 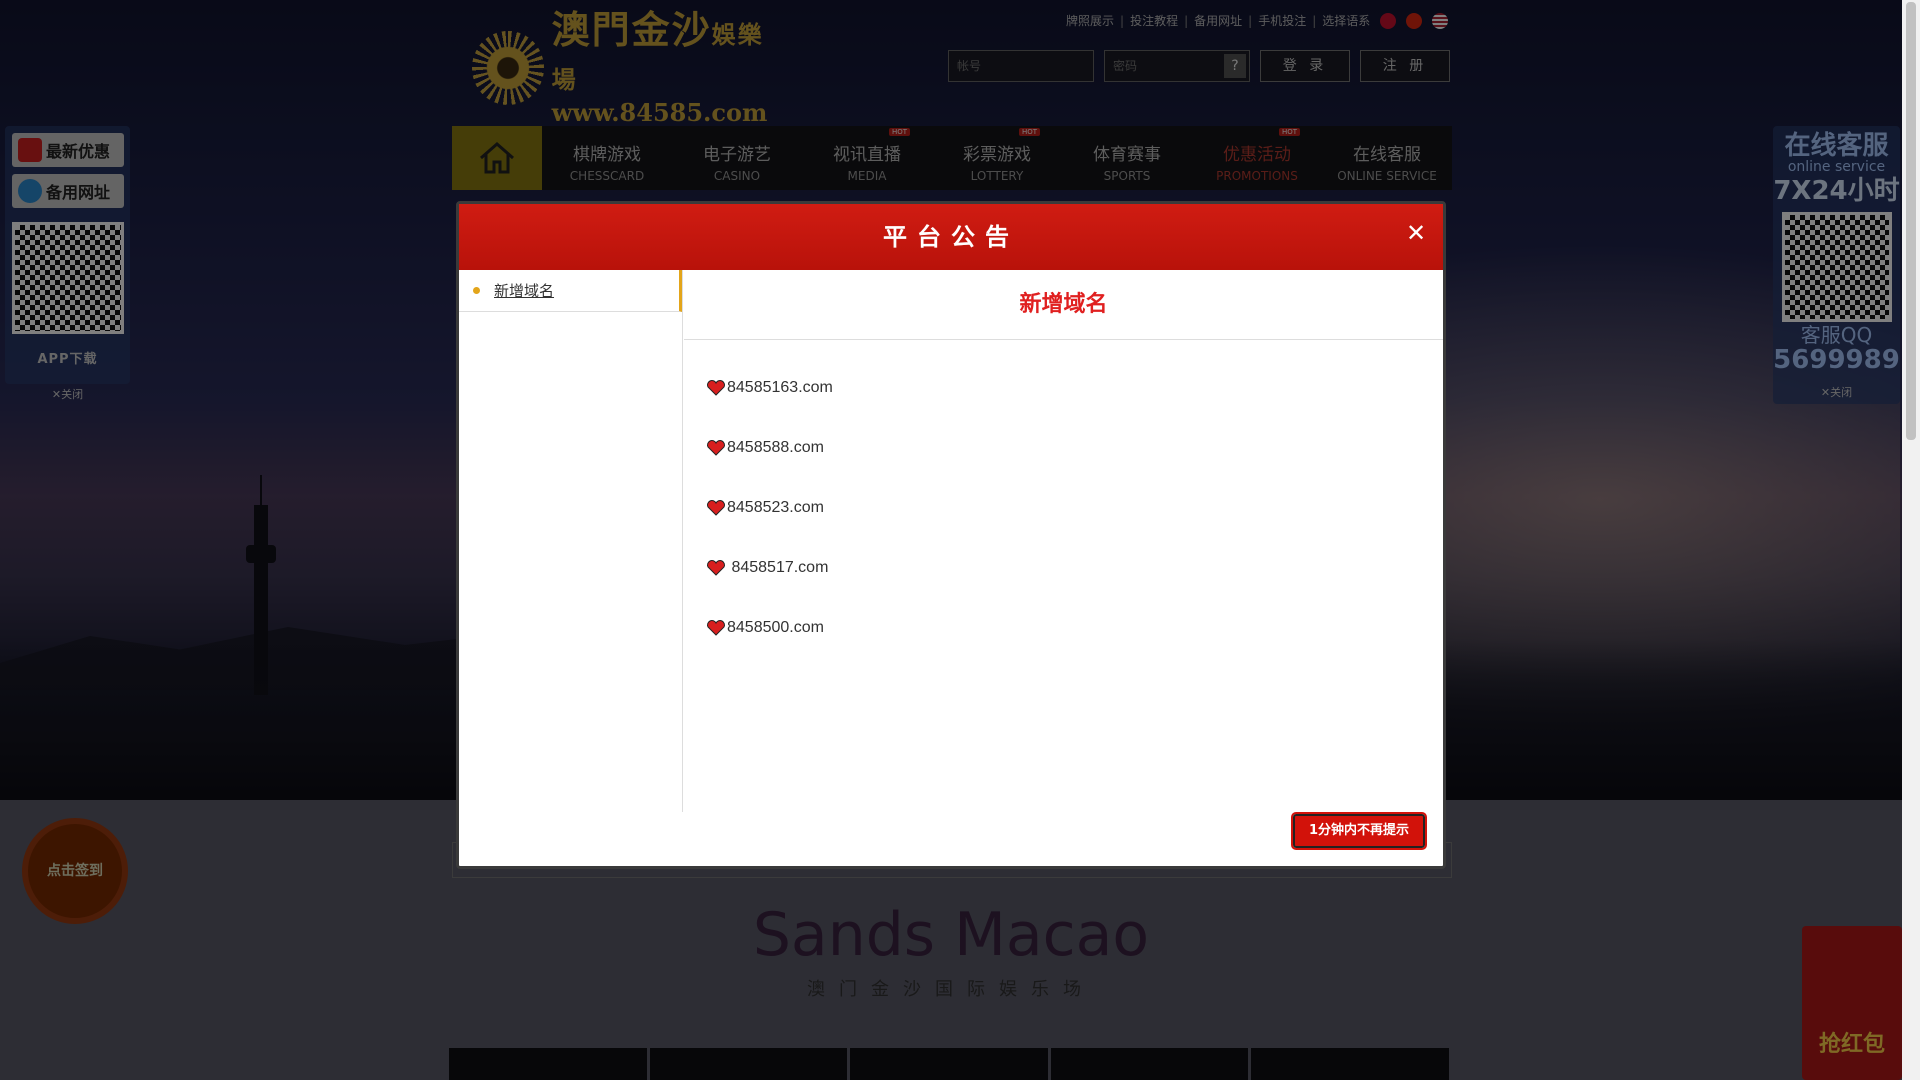 What do you see at coordinates (1074, 628) in the screenshot?
I see `list-item: 8458500.com` at bounding box center [1074, 628].